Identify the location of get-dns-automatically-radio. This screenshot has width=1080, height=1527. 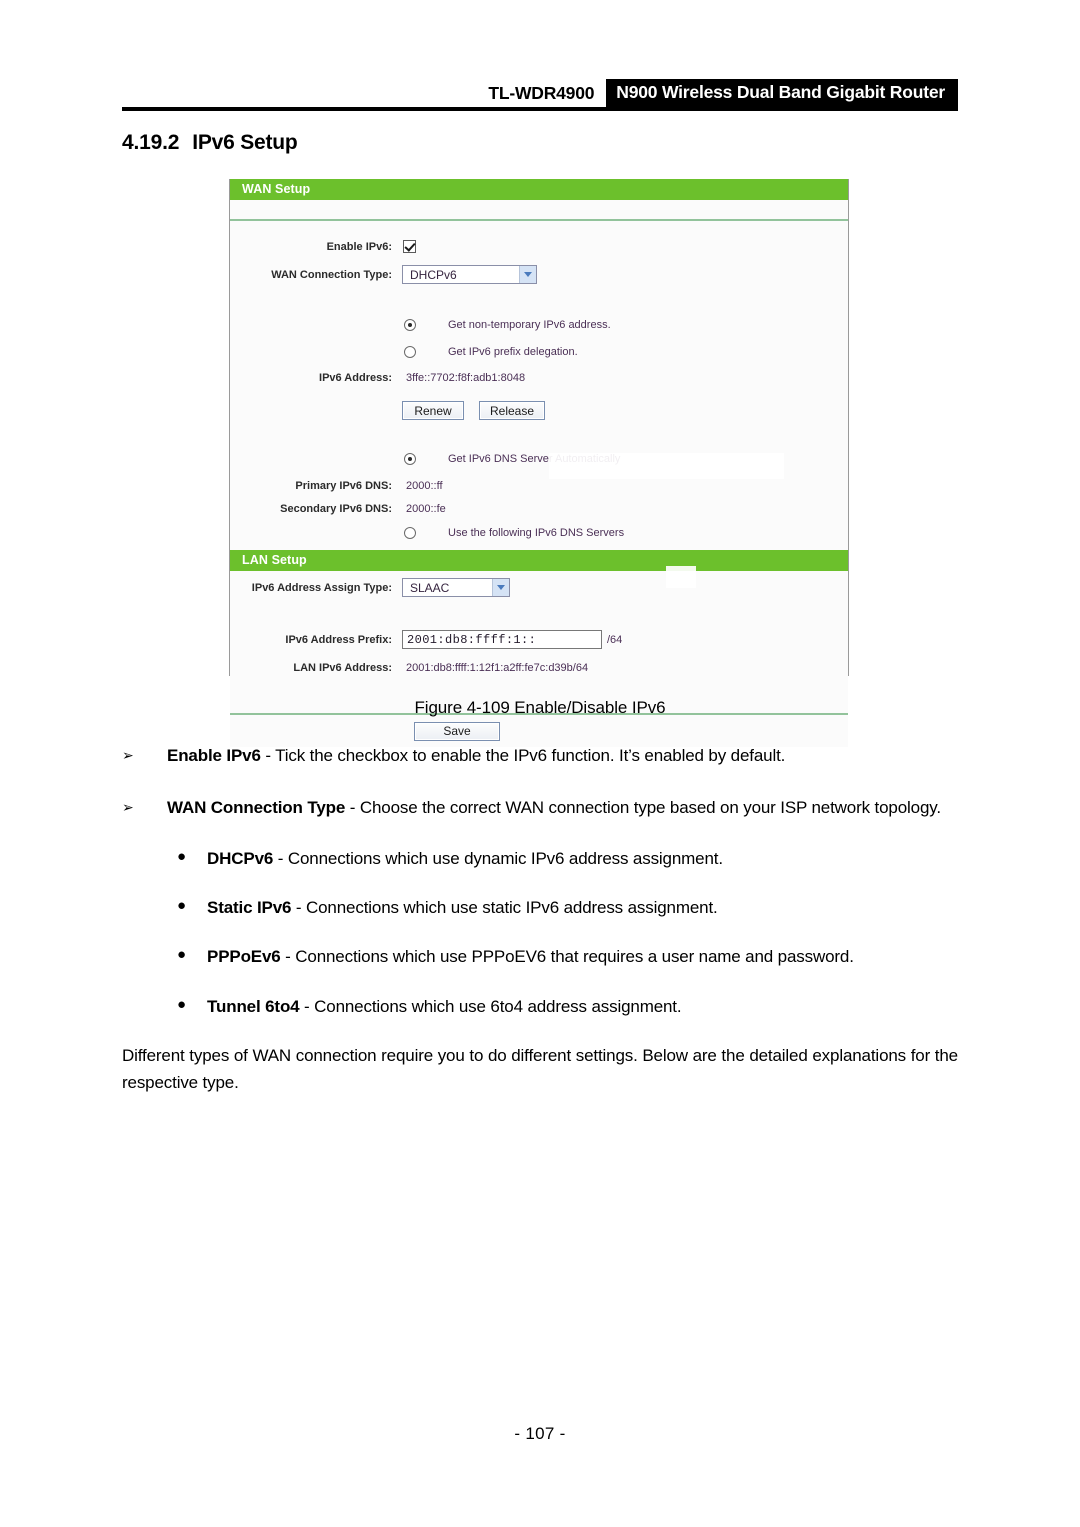
(410, 459).